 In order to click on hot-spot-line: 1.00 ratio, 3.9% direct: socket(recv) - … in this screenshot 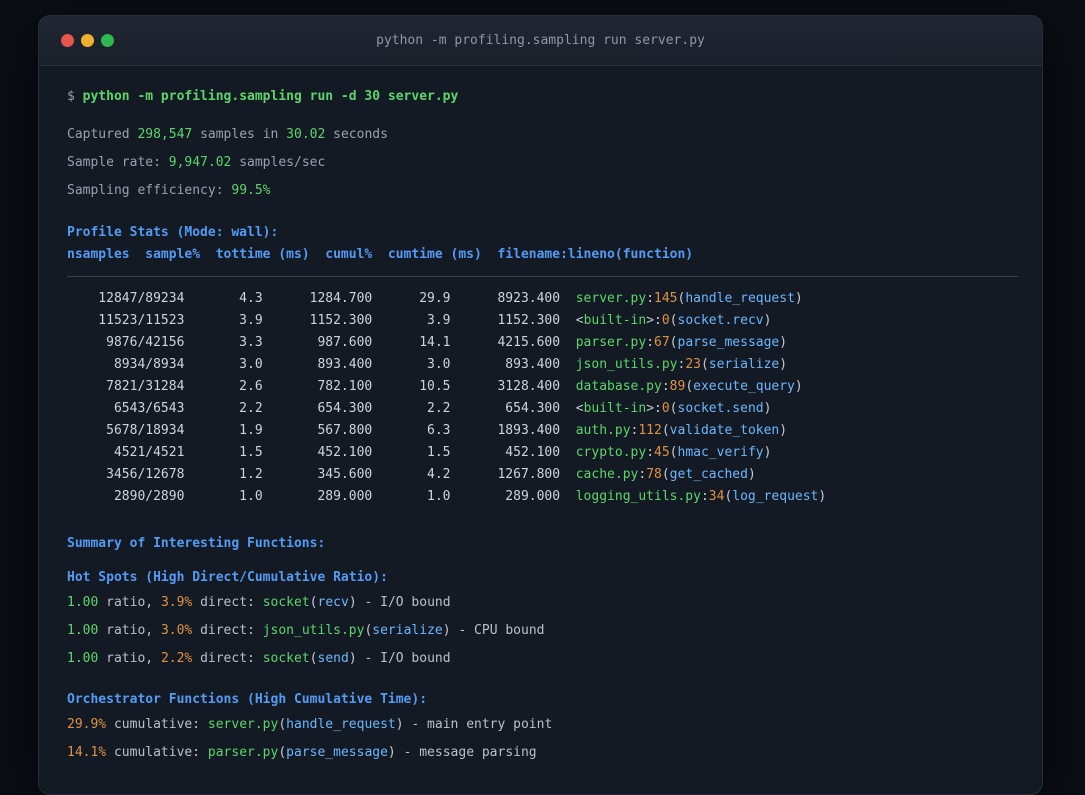, I will do `click(259, 602)`.